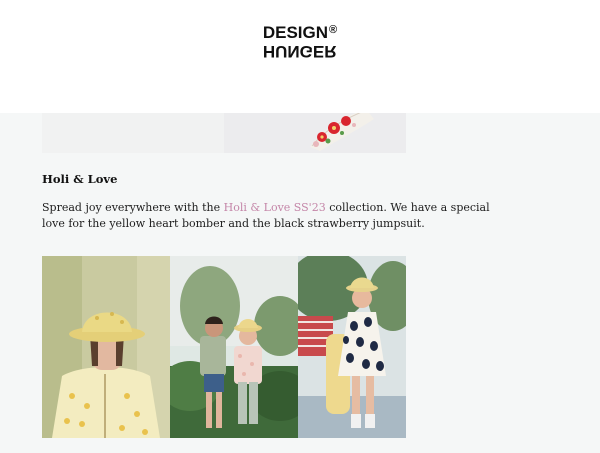  I want to click on previous-image-strip, so click(224, 133).